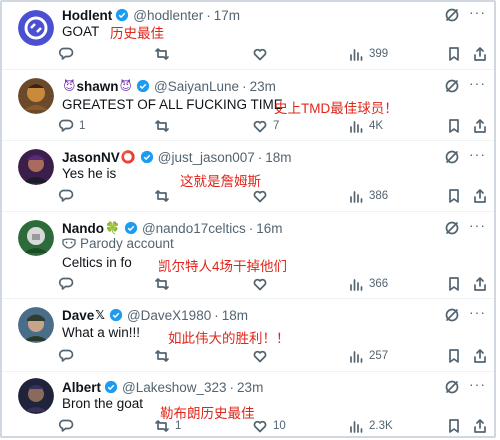 Image resolution: width=500 pixels, height=440 pixels. I want to click on display-name: JasonNV, so click(91, 157).